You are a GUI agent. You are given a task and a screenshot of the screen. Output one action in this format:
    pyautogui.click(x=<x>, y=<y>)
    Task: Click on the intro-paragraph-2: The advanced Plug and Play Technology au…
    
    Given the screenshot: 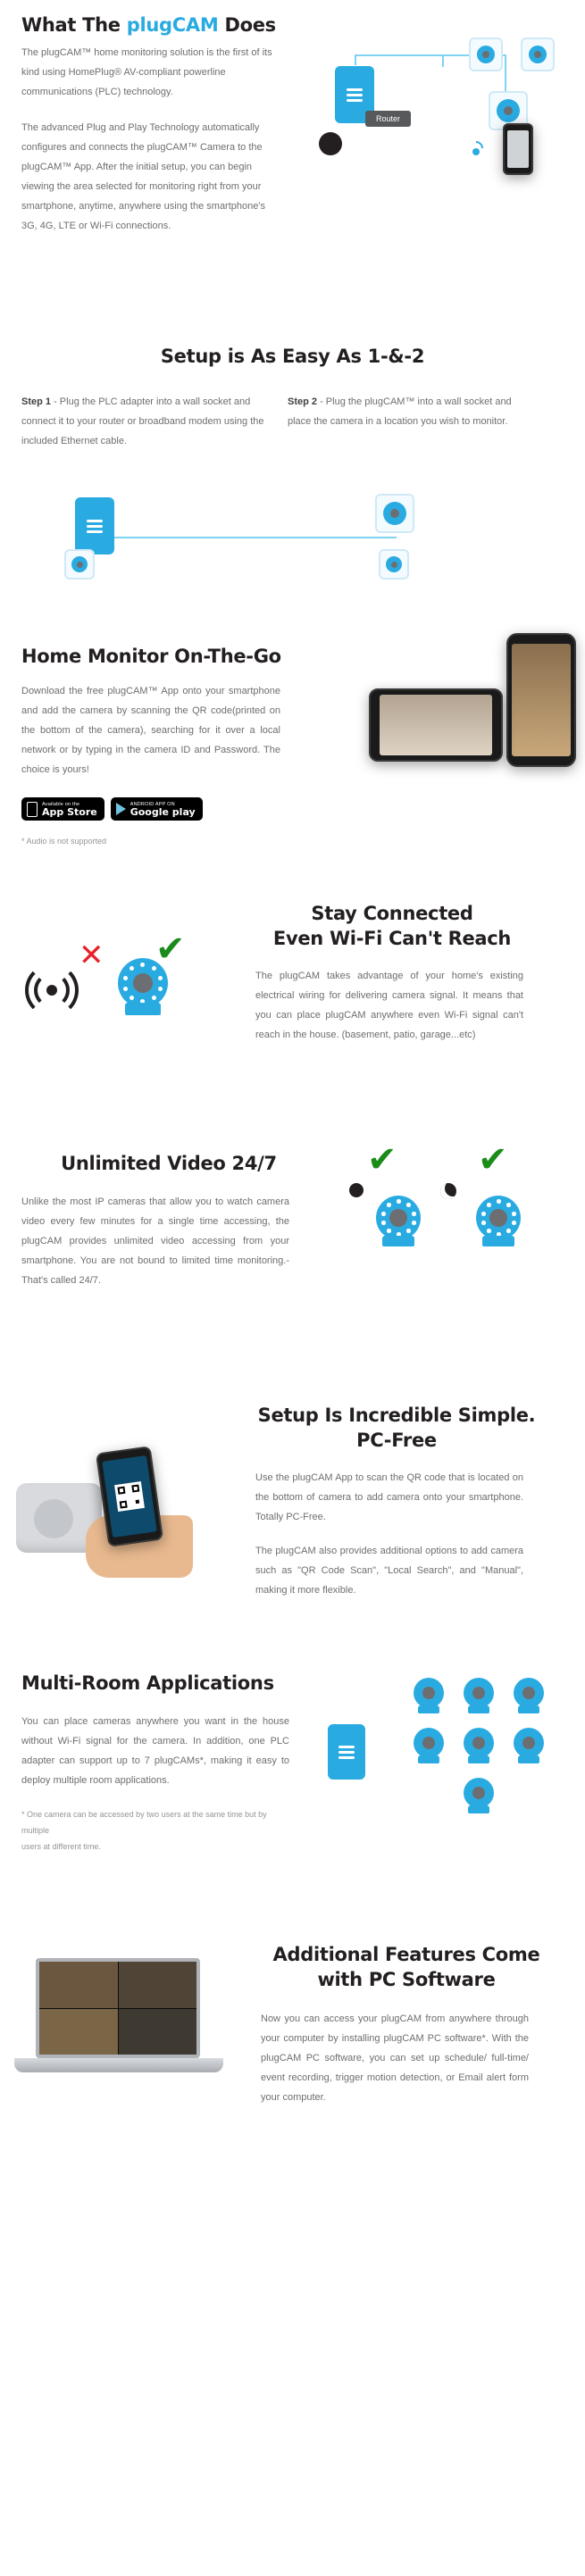 What is the action you would take?
    pyautogui.click(x=143, y=177)
    